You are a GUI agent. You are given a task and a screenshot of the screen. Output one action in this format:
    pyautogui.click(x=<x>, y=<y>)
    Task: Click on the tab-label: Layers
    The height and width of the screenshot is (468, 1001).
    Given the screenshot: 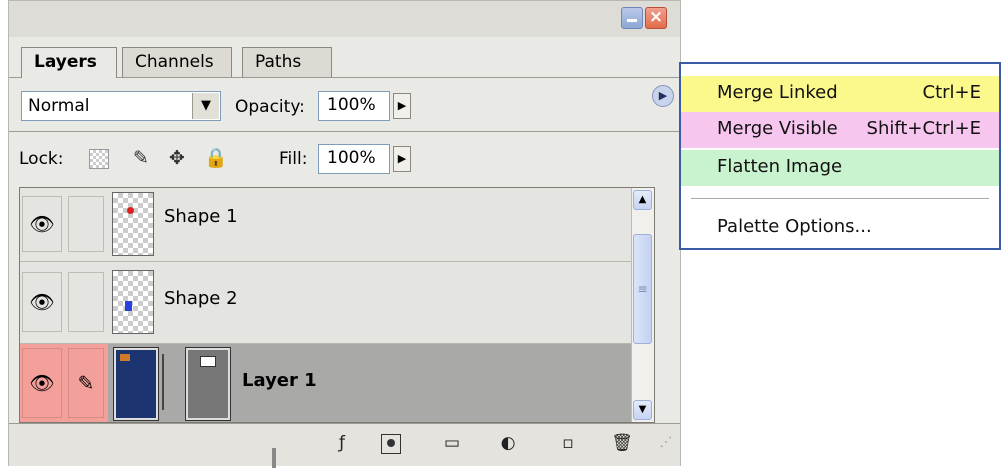 What is the action you would take?
    pyautogui.click(x=65, y=62)
    